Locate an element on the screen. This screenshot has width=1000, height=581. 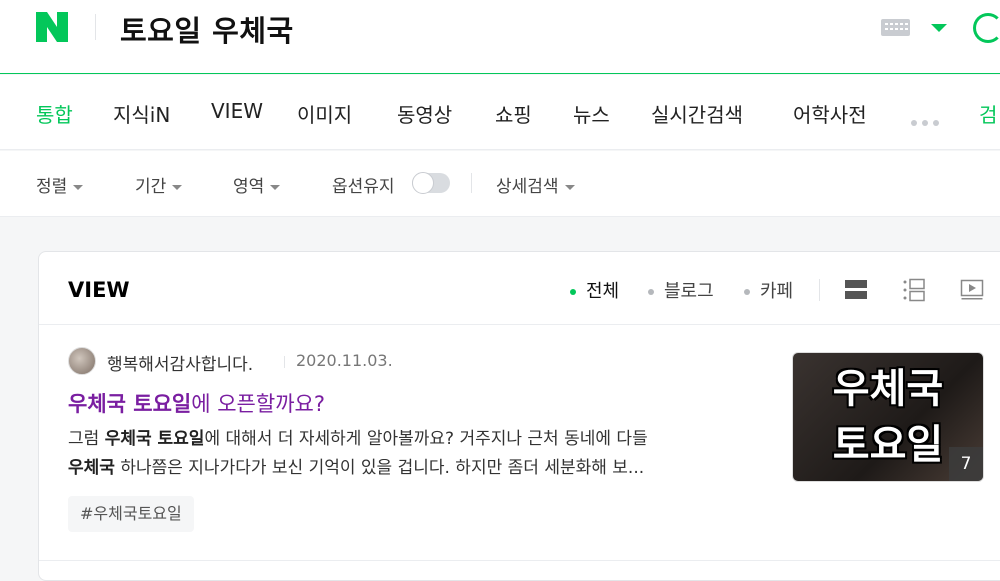
snippet-highlight: 우체국 is located at coordinates (91, 468).